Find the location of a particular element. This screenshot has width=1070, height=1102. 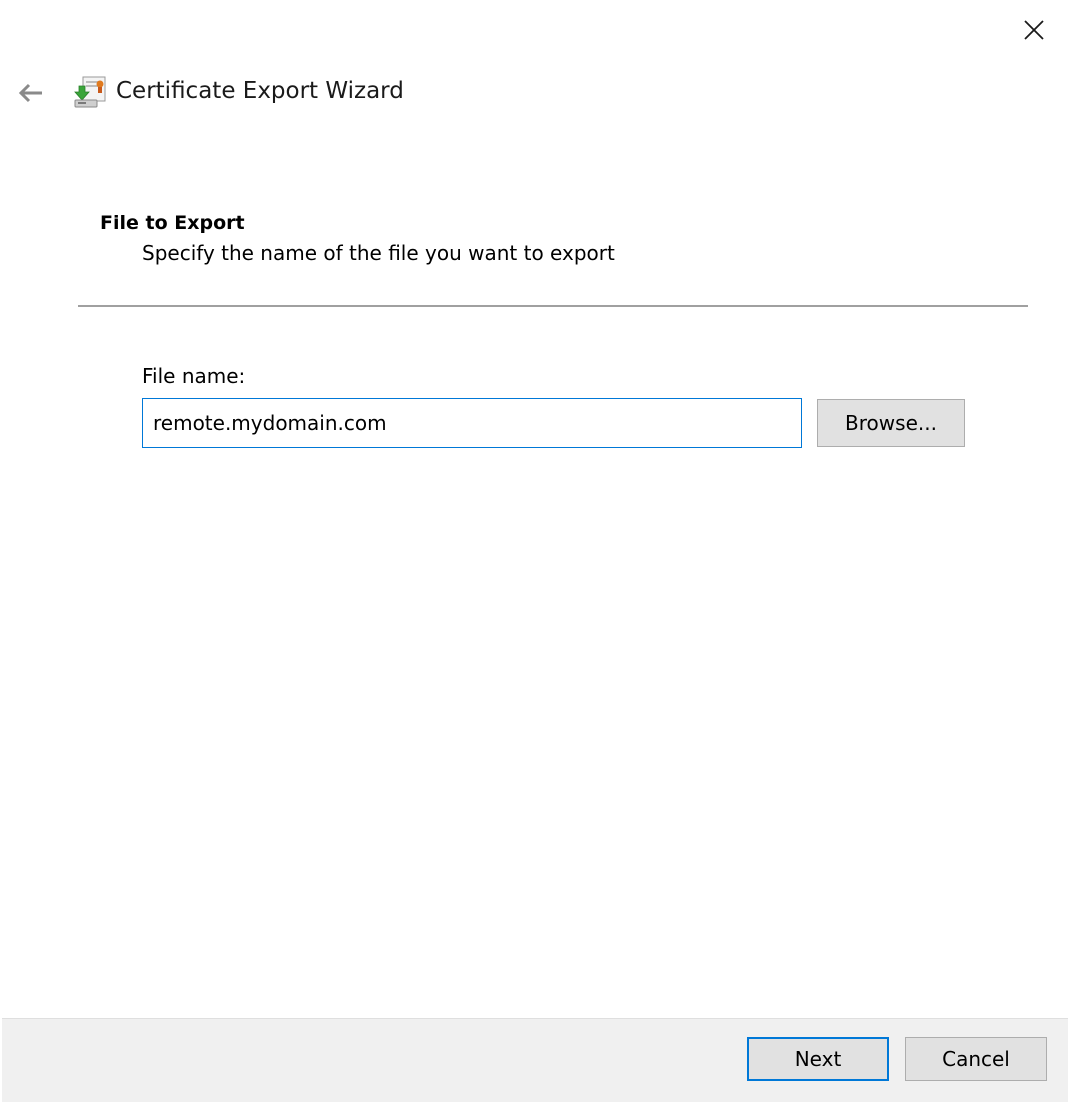

header-divider is located at coordinates (553, 306).